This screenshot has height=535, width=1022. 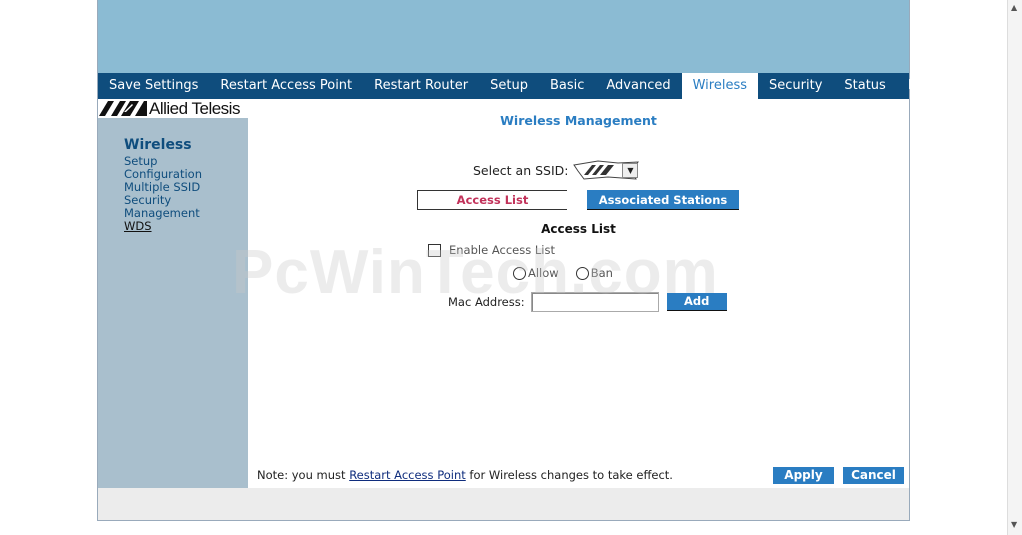 I want to click on header-banner, so click(x=503, y=36).